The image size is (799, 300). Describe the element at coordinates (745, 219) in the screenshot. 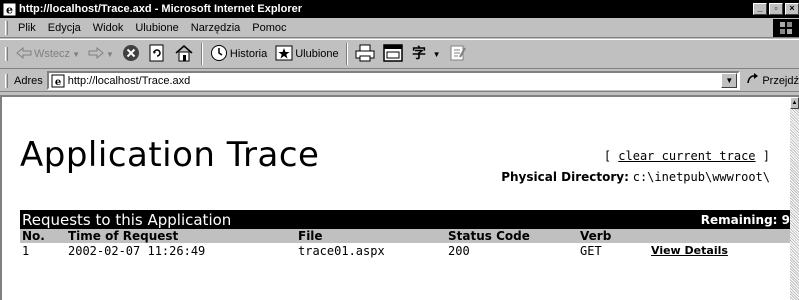

I see `remaining-count: Remaining: 9` at that location.